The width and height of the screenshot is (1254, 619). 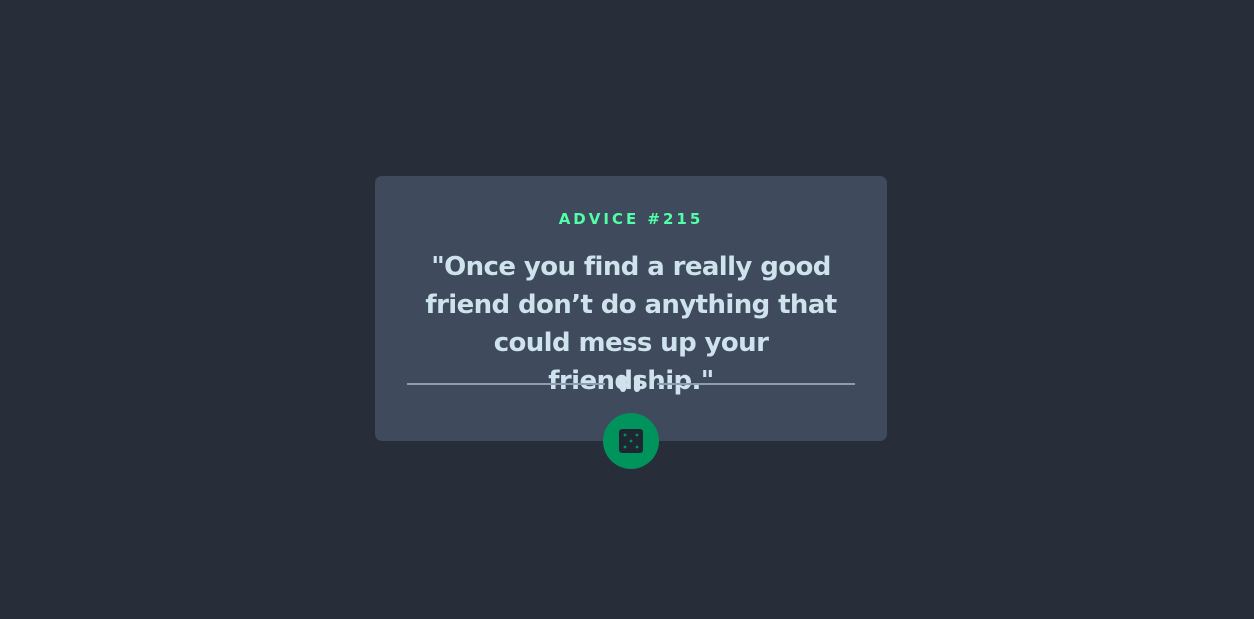 What do you see at coordinates (506, 384) in the screenshot?
I see `divider-line-left` at bounding box center [506, 384].